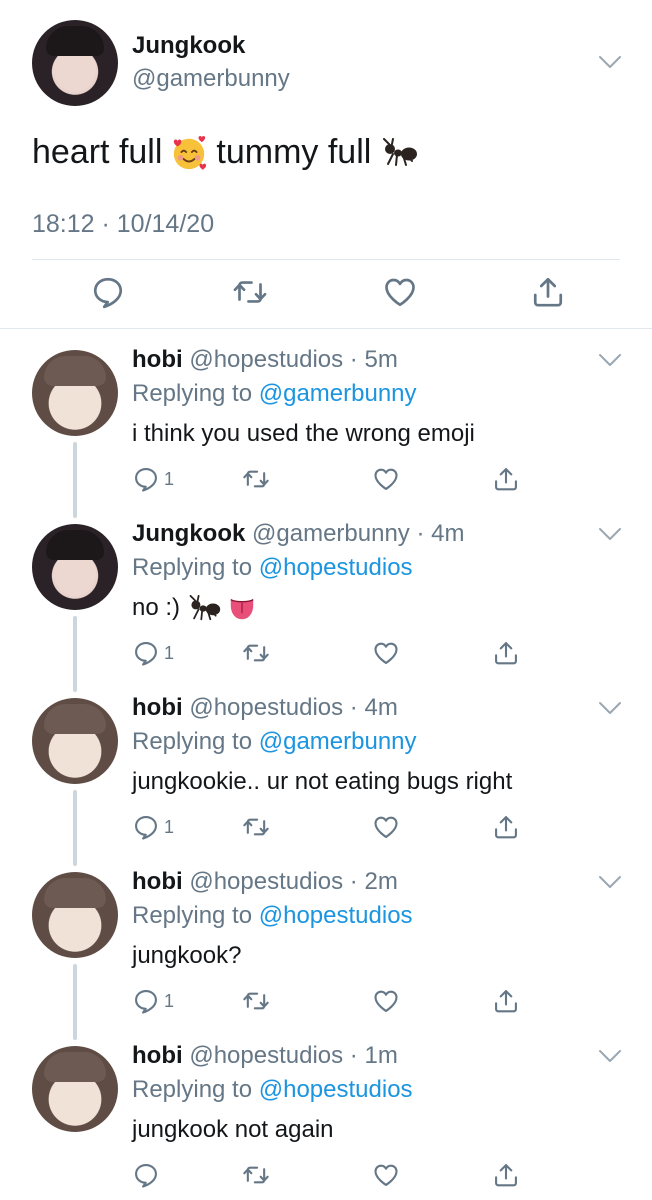  What do you see at coordinates (148, 1175) in the screenshot?
I see `reply-button` at bounding box center [148, 1175].